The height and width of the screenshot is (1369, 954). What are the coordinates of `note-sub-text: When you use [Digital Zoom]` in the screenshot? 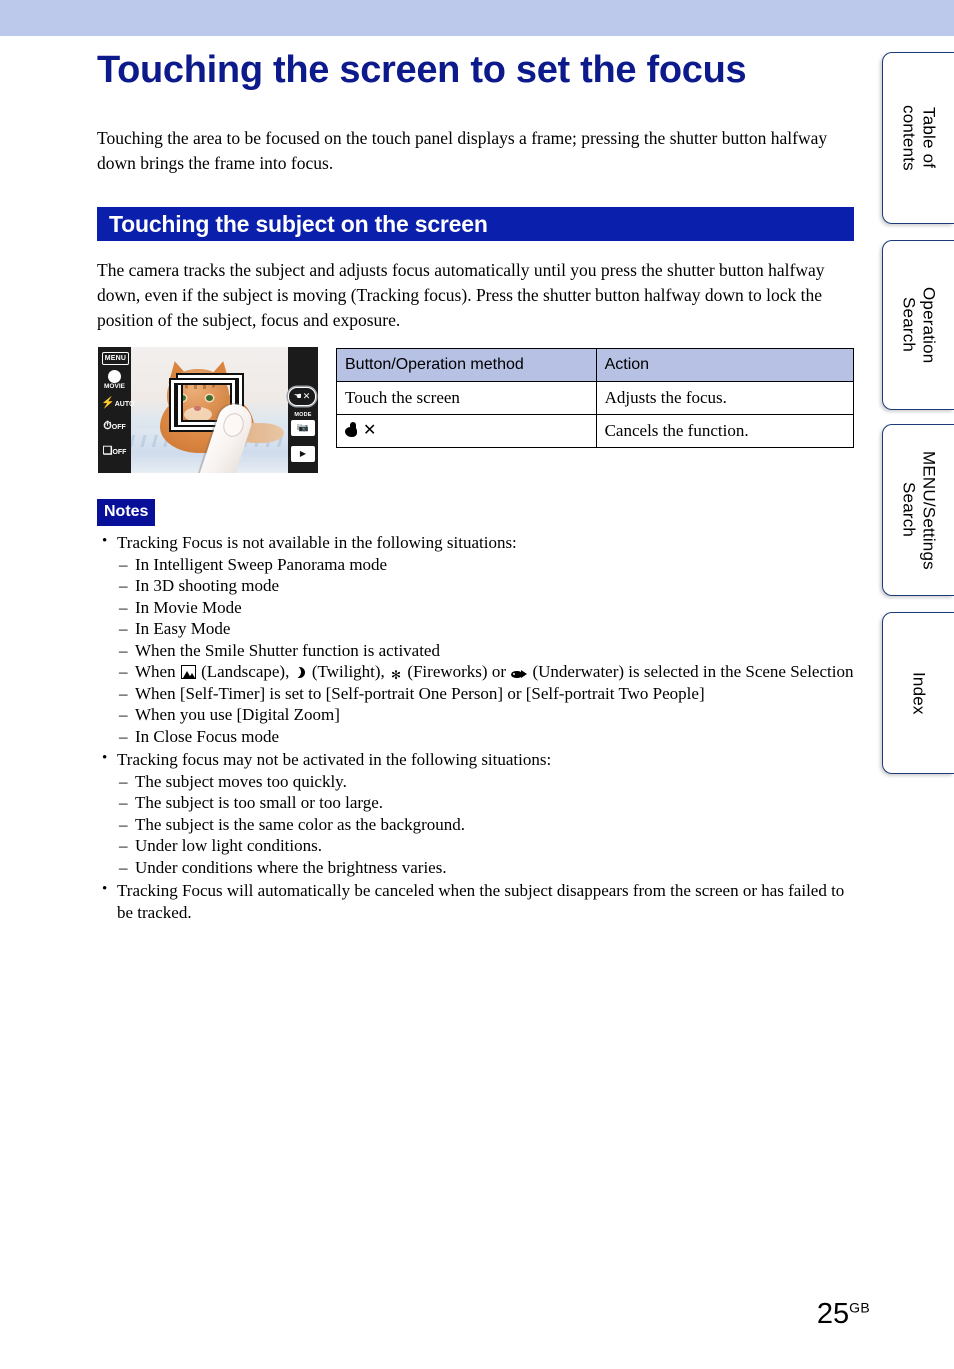 It's located at (237, 714).